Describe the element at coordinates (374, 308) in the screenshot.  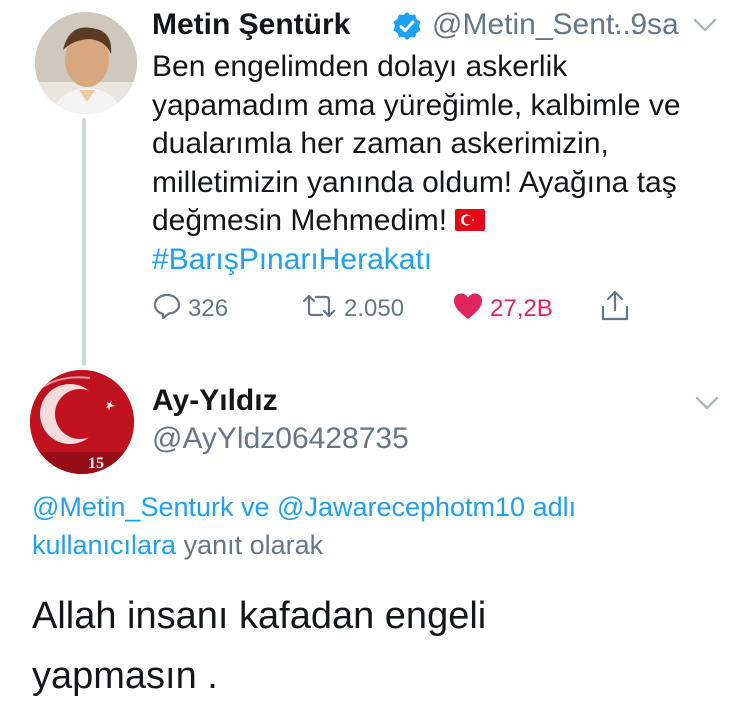
I see `retweet-count: 2.050` at that location.